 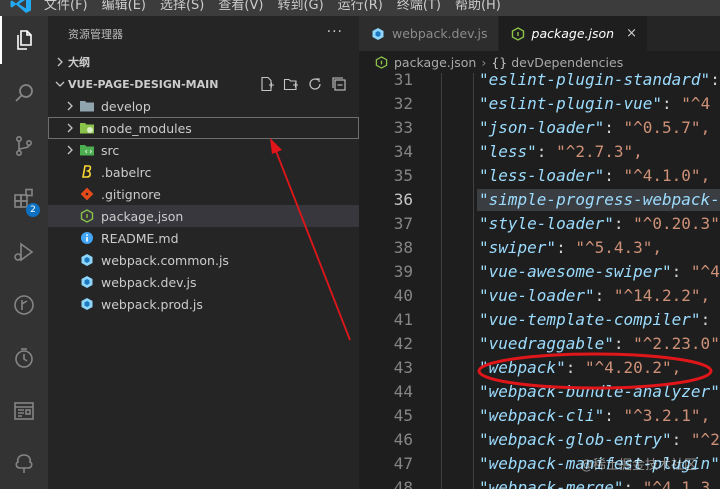 I want to click on tree-item-label: package.json, so click(x=142, y=216).